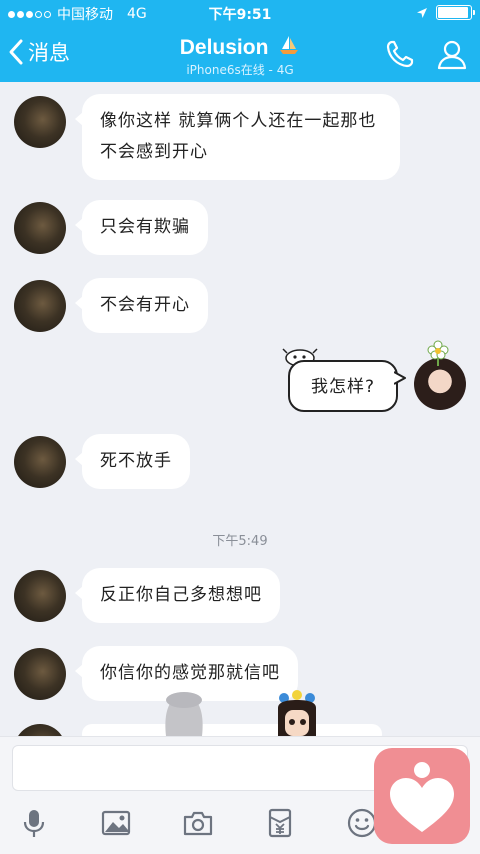  I want to click on phone-icon, so click(400, 54).